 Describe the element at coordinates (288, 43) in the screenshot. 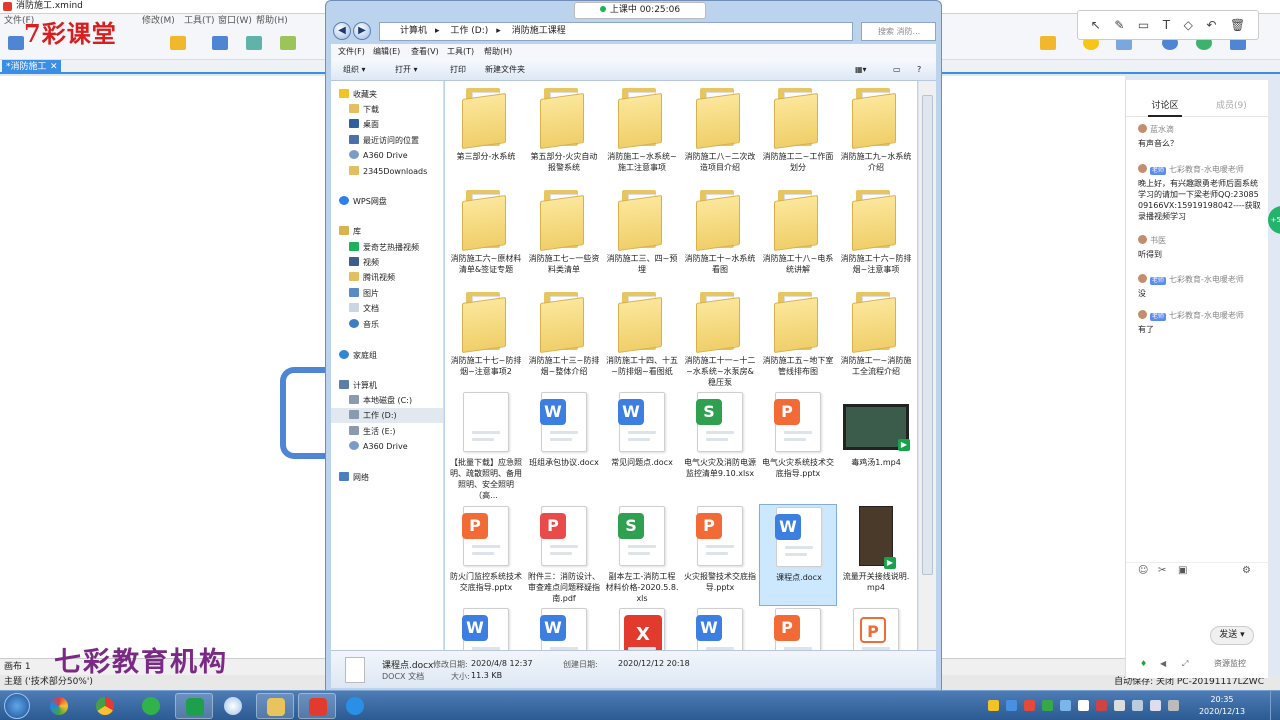

I see `summary-icon` at that location.